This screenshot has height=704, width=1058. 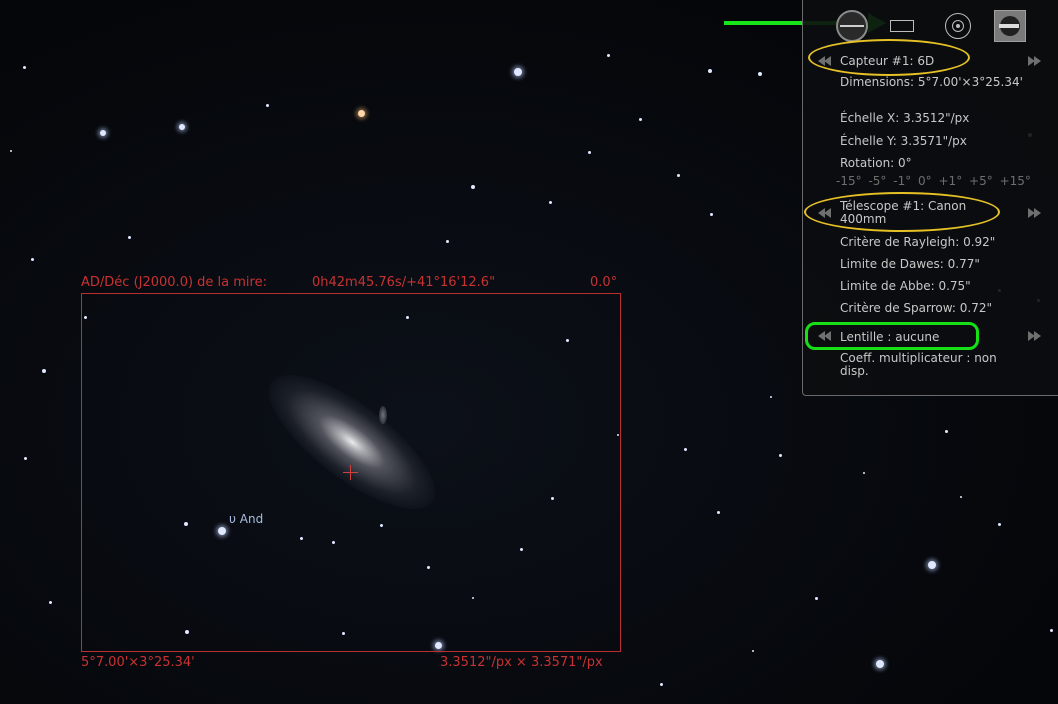 I want to click on rotate-minus-5: -5°, so click(x=877, y=181).